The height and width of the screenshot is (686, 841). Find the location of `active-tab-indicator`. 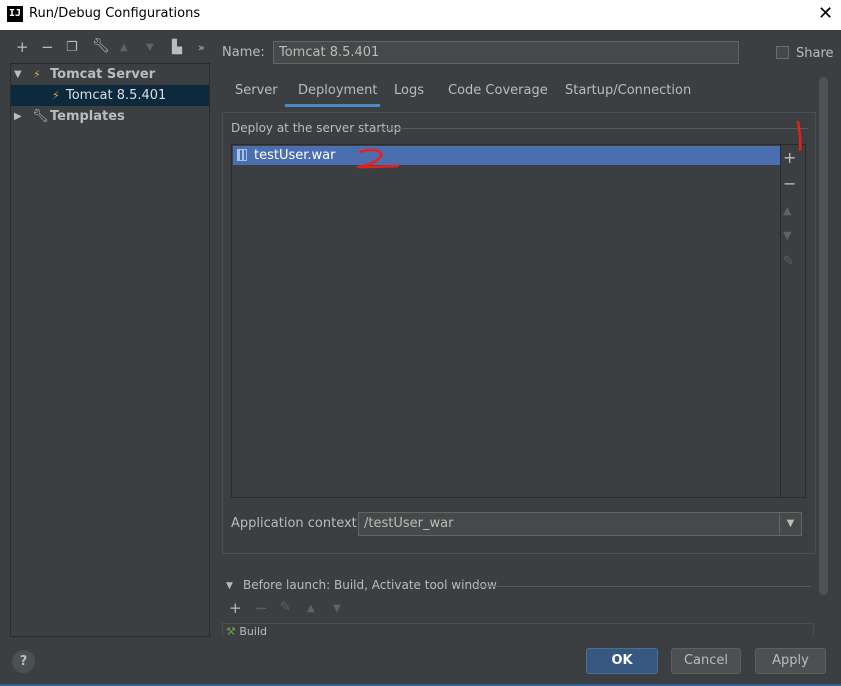

active-tab-indicator is located at coordinates (332, 105).